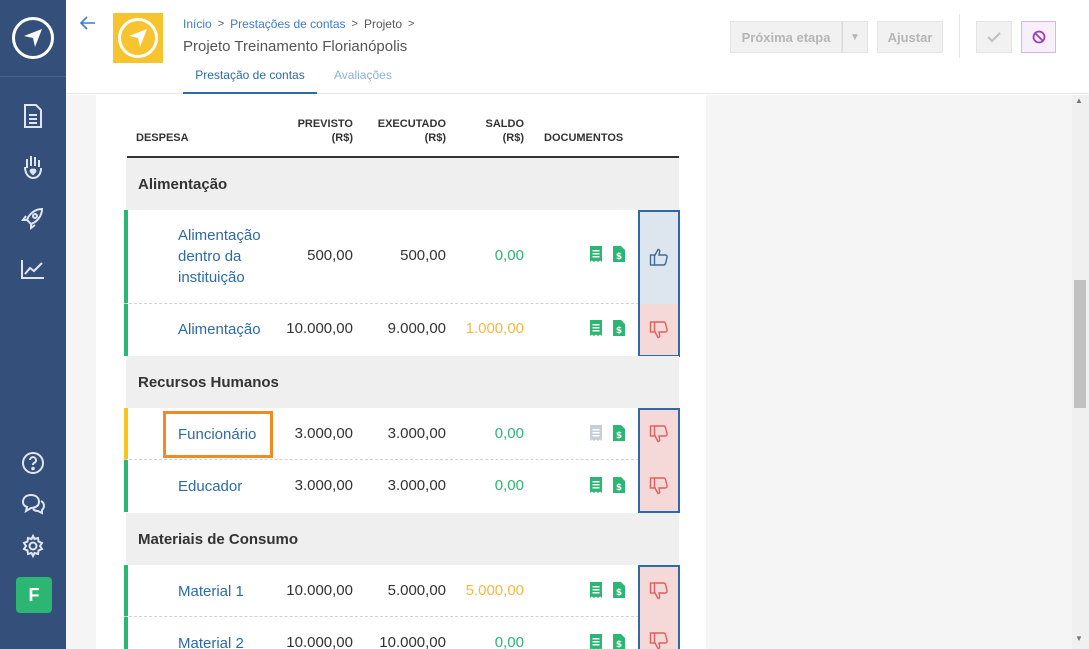 The width and height of the screenshot is (1089, 649). I want to click on column-header-previsto: PREVISTO (R$), so click(318, 131).